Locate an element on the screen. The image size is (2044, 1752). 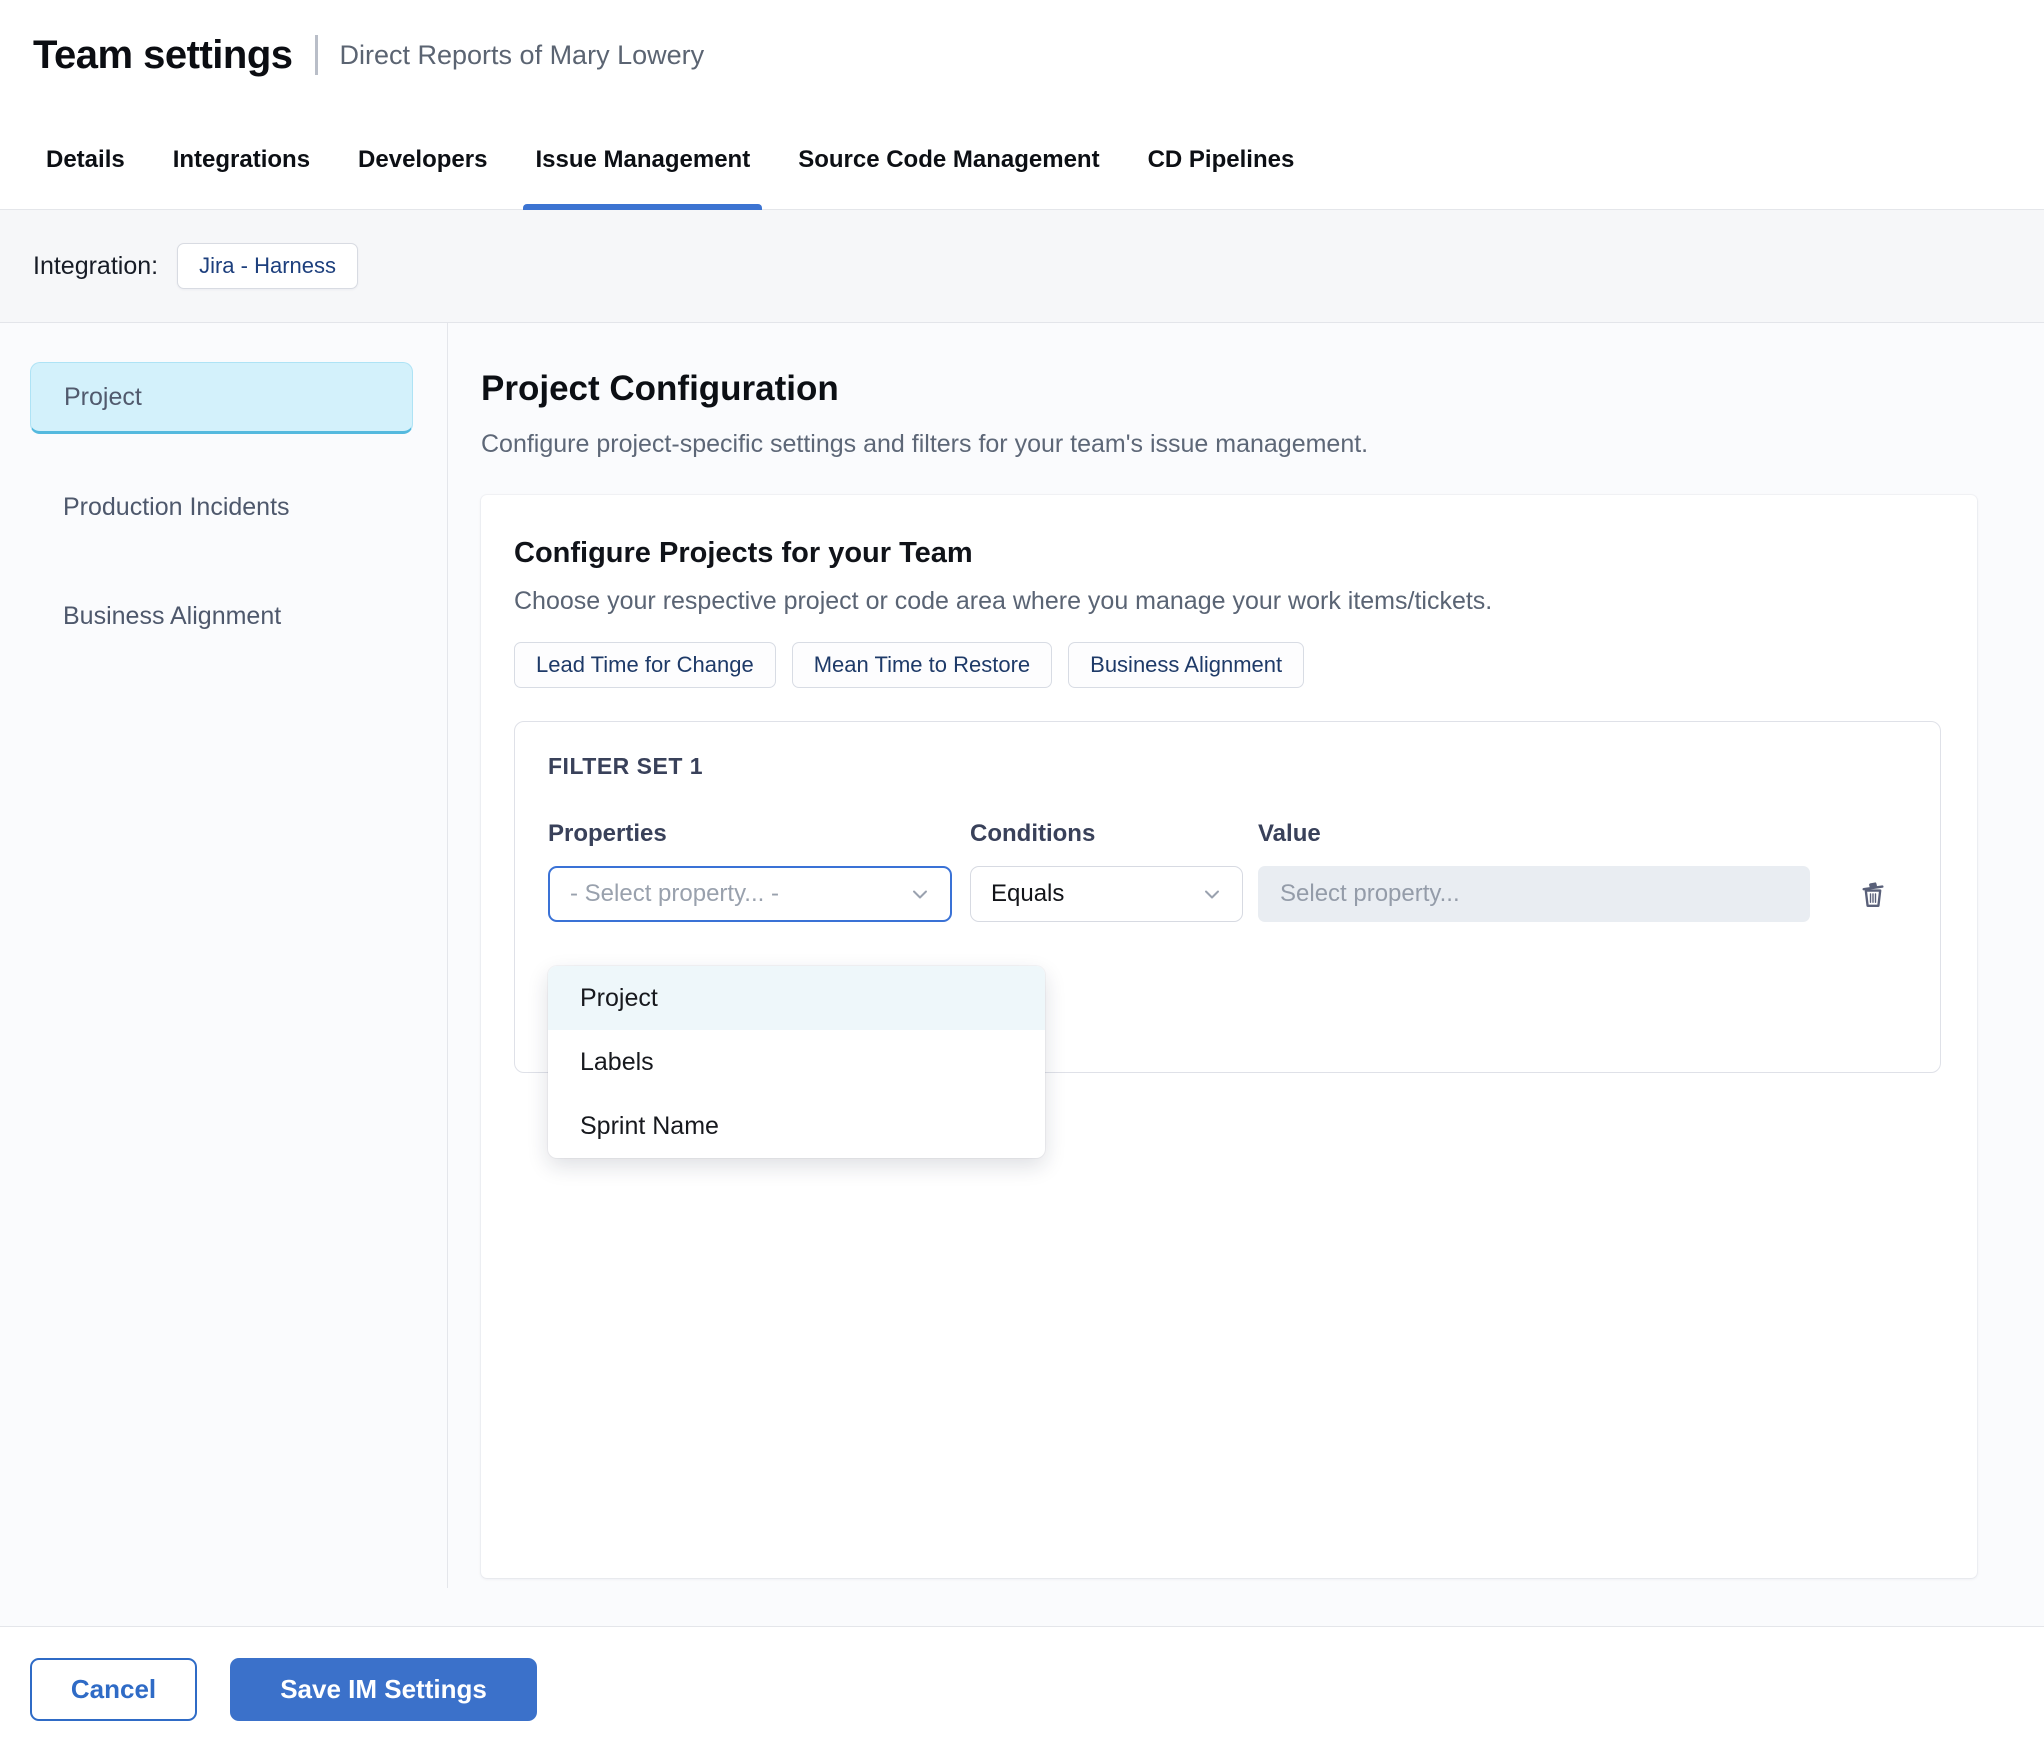
tab-source-code-management: Source Code Management is located at coordinates (948, 159).